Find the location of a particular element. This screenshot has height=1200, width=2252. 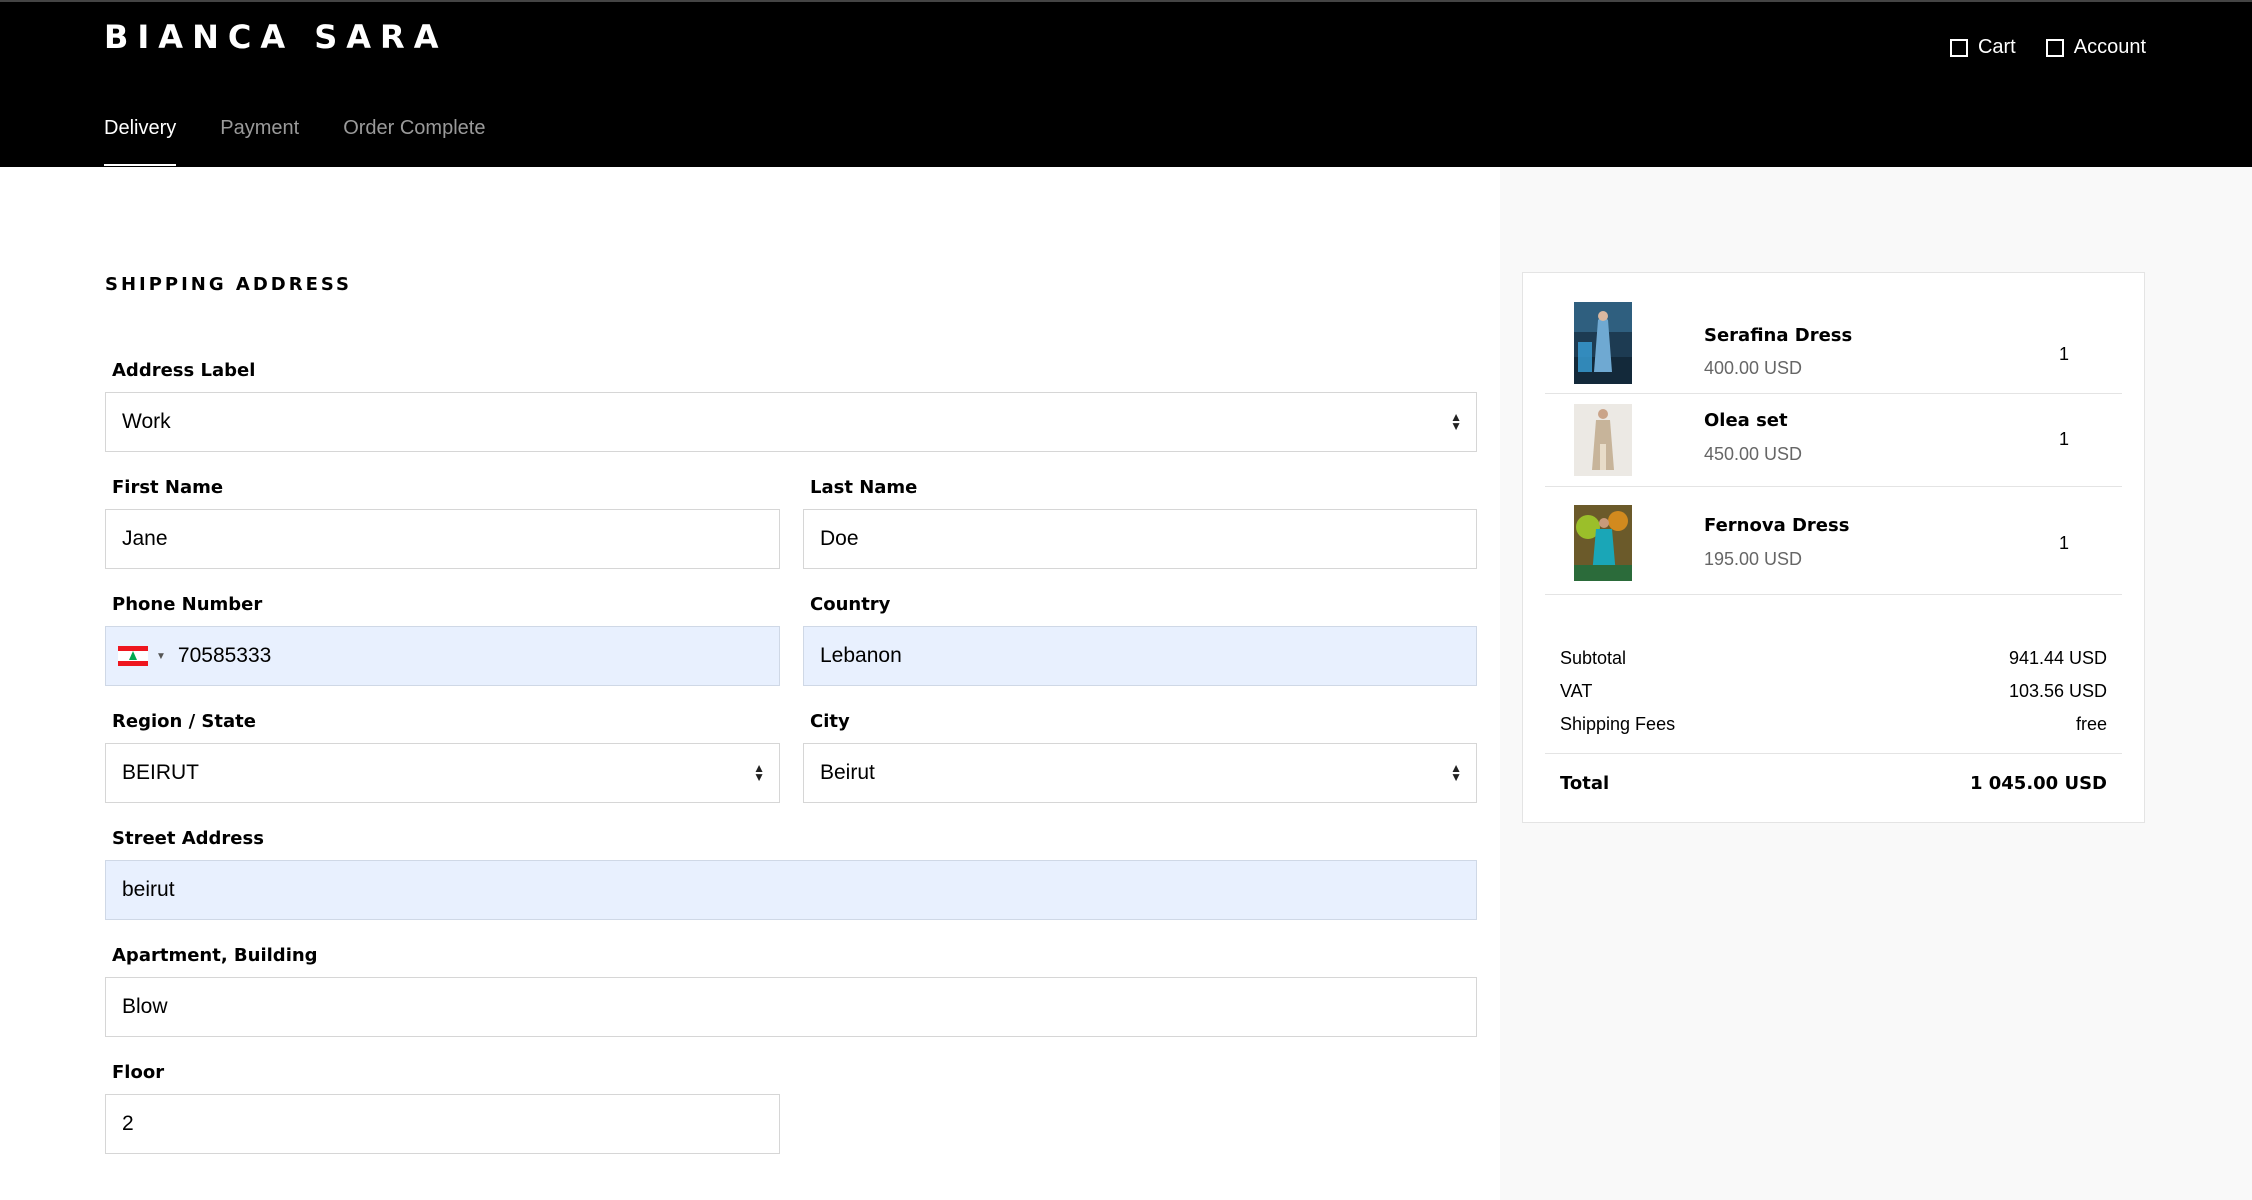

caret-down-icon: ▼ is located at coordinates (161, 656).